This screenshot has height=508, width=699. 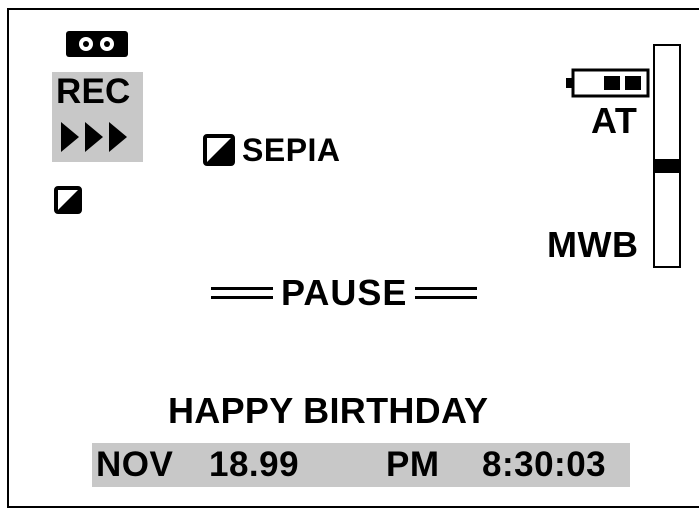 I want to click on pause-label: PAUSE, so click(x=344, y=292).